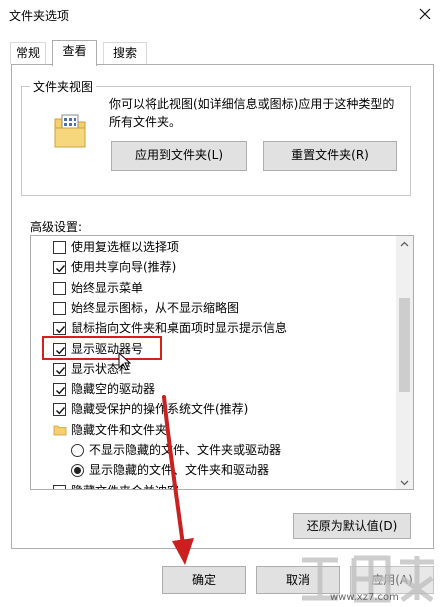  What do you see at coordinates (77, 450) in the screenshot?
I see `radio-unselected` at bounding box center [77, 450].